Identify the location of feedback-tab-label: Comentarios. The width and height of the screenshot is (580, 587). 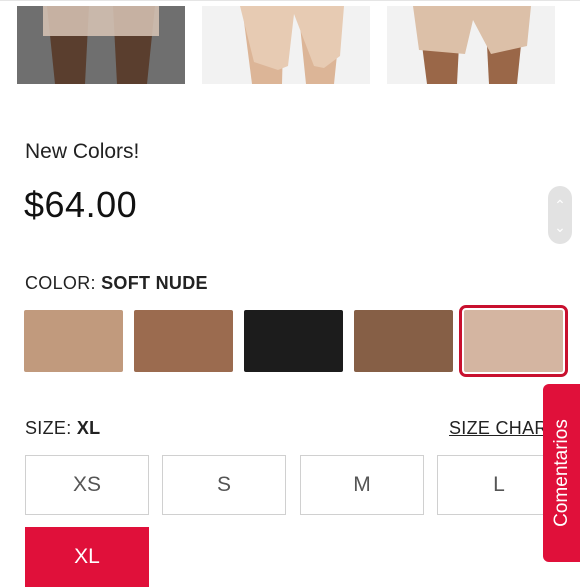
(561, 473).